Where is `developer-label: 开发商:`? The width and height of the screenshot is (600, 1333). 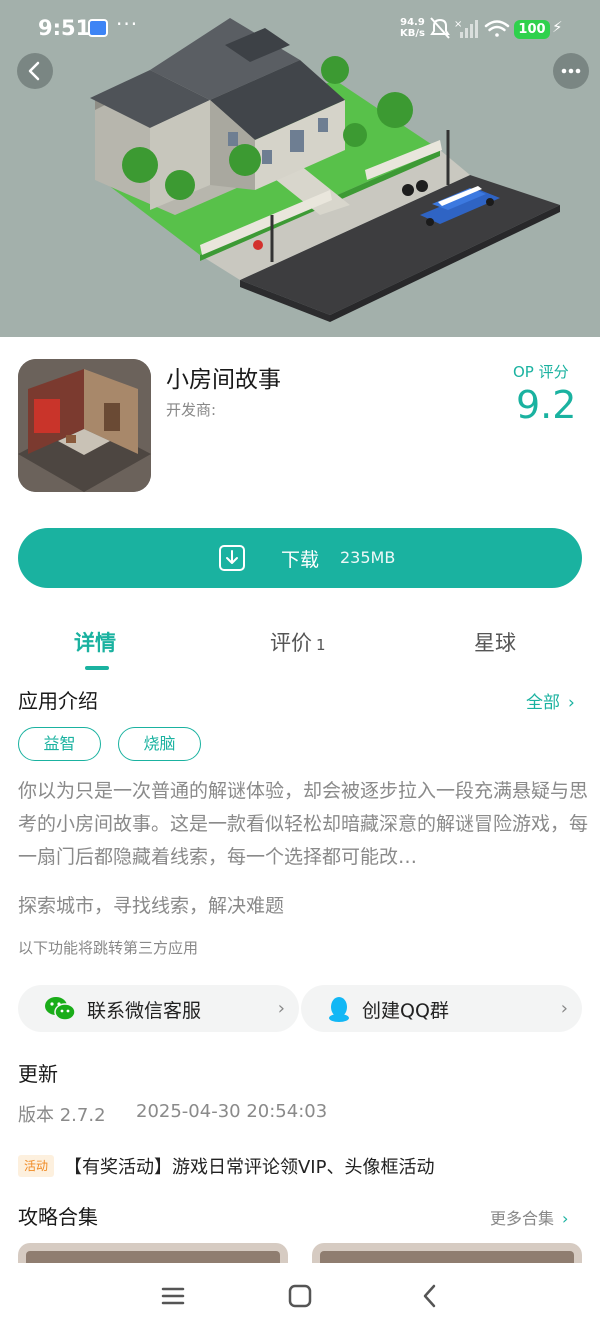 developer-label: 开发商: is located at coordinates (191, 410).